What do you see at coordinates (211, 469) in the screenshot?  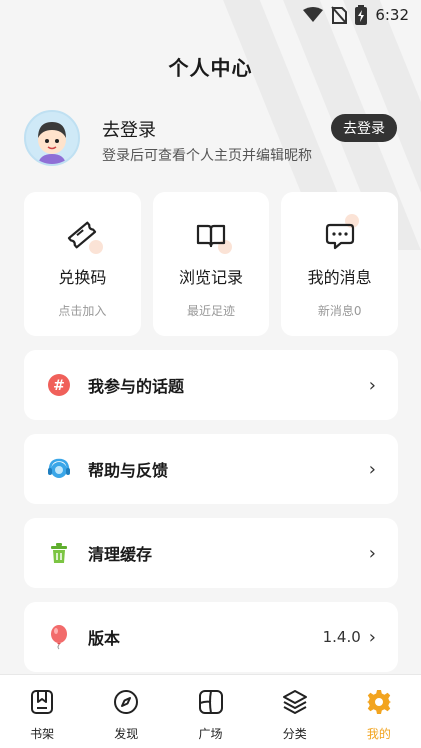 I see `menu-item-help: 帮助与反馈 ›` at bounding box center [211, 469].